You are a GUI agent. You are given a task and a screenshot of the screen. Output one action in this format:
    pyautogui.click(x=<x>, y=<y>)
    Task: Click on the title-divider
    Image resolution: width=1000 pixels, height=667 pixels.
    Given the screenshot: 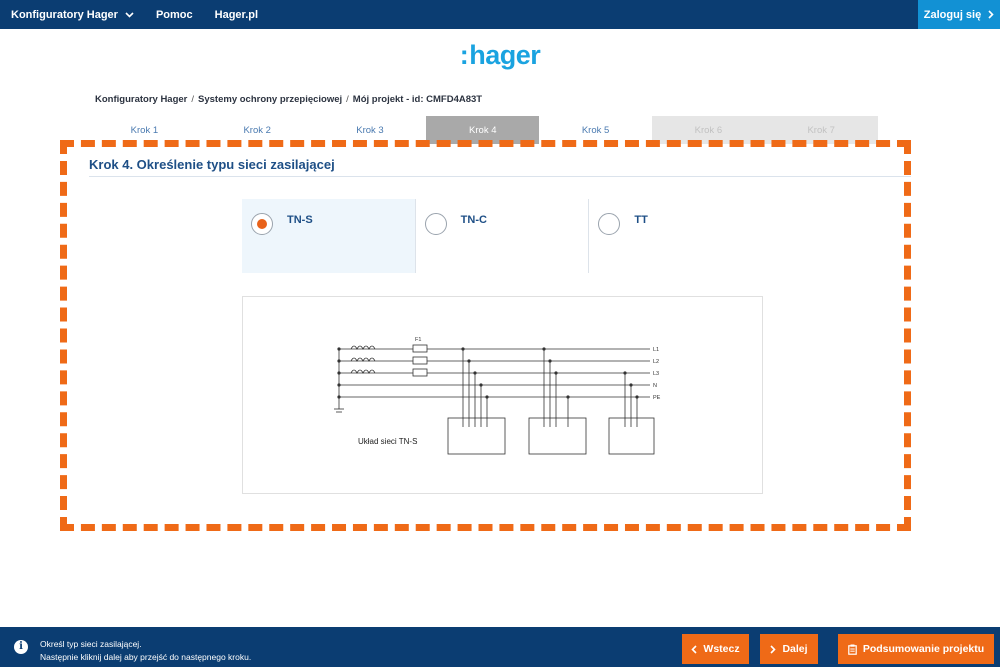 What is the action you would take?
    pyautogui.click(x=500, y=176)
    